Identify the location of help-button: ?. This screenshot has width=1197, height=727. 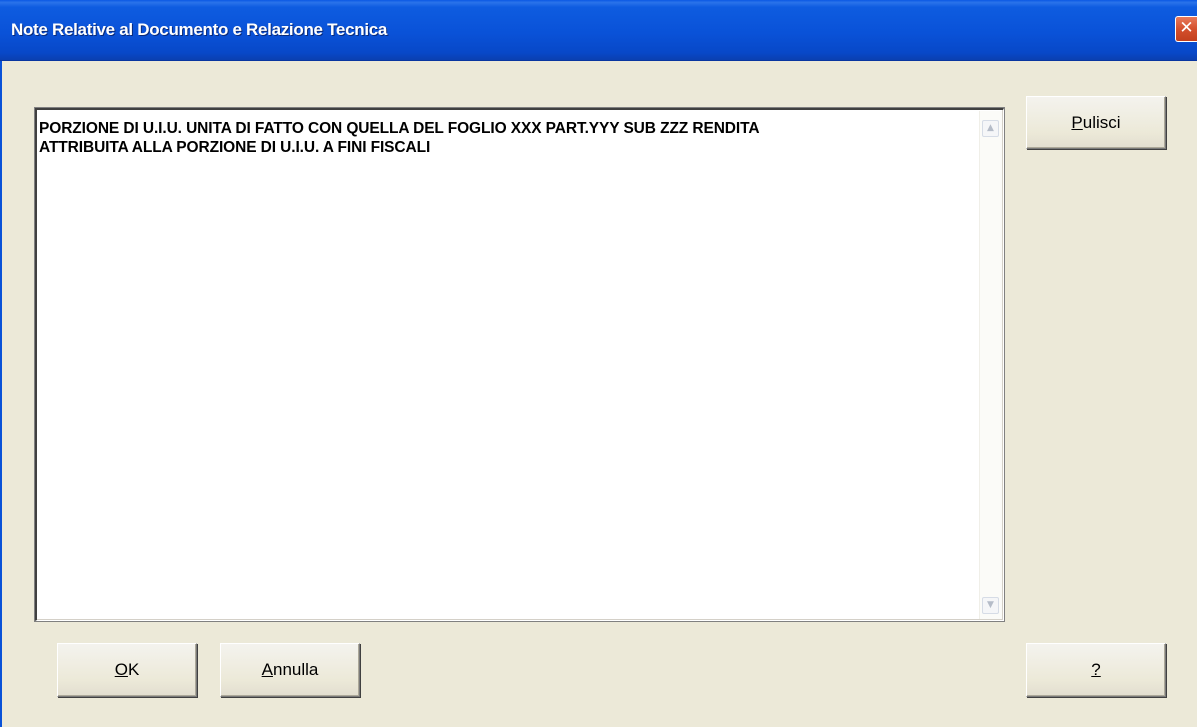
(1096, 670).